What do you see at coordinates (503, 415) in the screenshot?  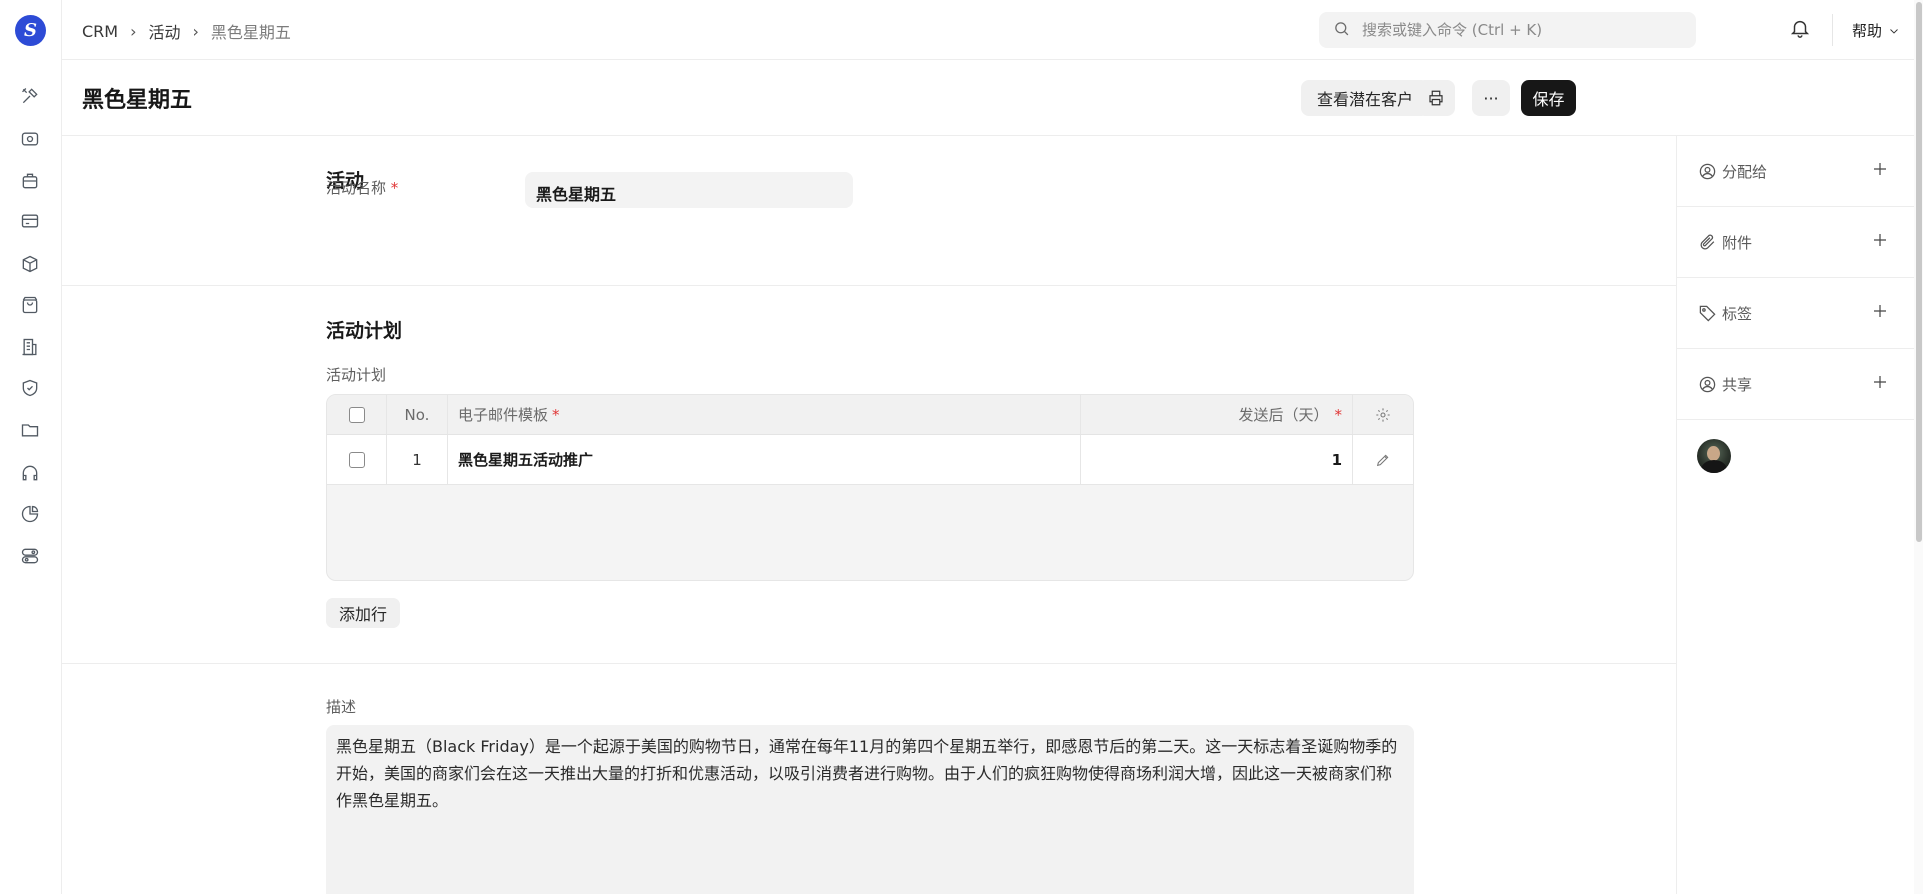 I see `col-email-template-text: 电子邮件模板` at bounding box center [503, 415].